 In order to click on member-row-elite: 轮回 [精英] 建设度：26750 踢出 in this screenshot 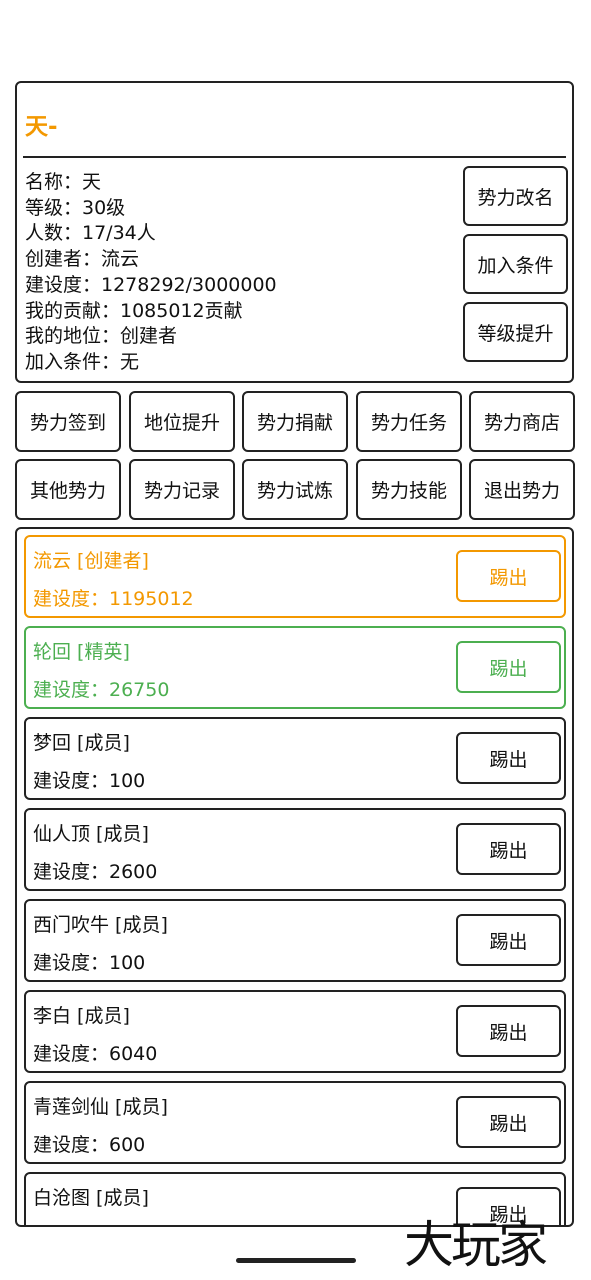, I will do `click(295, 667)`.